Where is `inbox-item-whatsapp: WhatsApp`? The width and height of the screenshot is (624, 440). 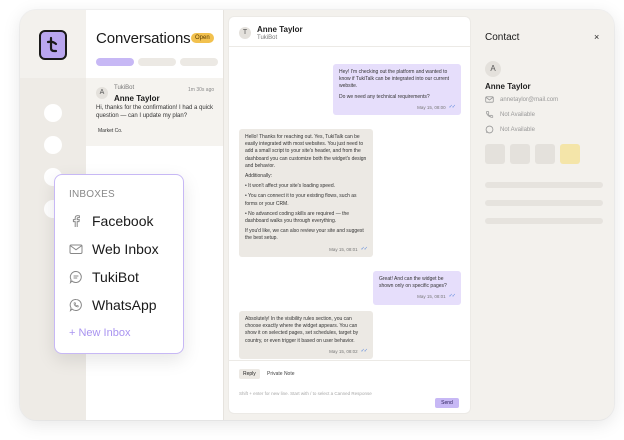 inbox-item-whatsapp: WhatsApp is located at coordinates (113, 305).